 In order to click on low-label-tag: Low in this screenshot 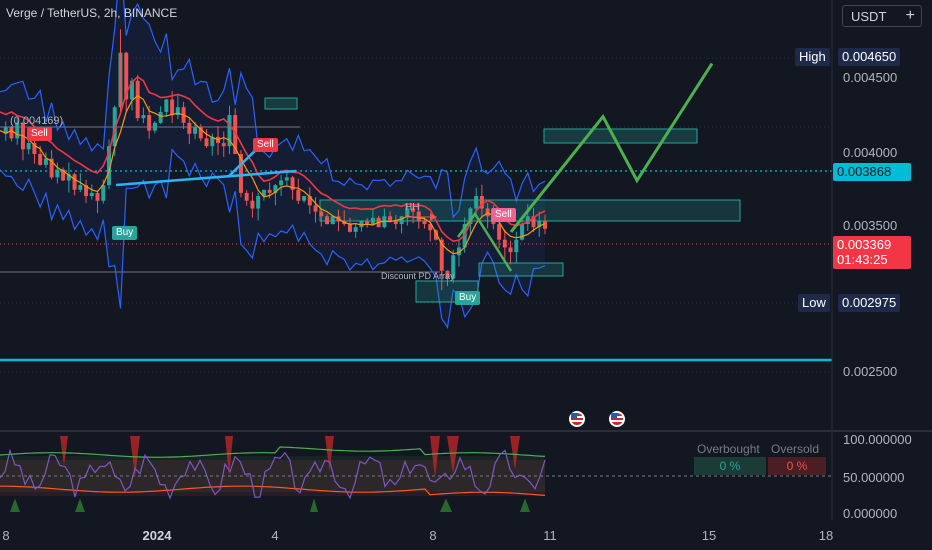, I will do `click(814, 303)`.